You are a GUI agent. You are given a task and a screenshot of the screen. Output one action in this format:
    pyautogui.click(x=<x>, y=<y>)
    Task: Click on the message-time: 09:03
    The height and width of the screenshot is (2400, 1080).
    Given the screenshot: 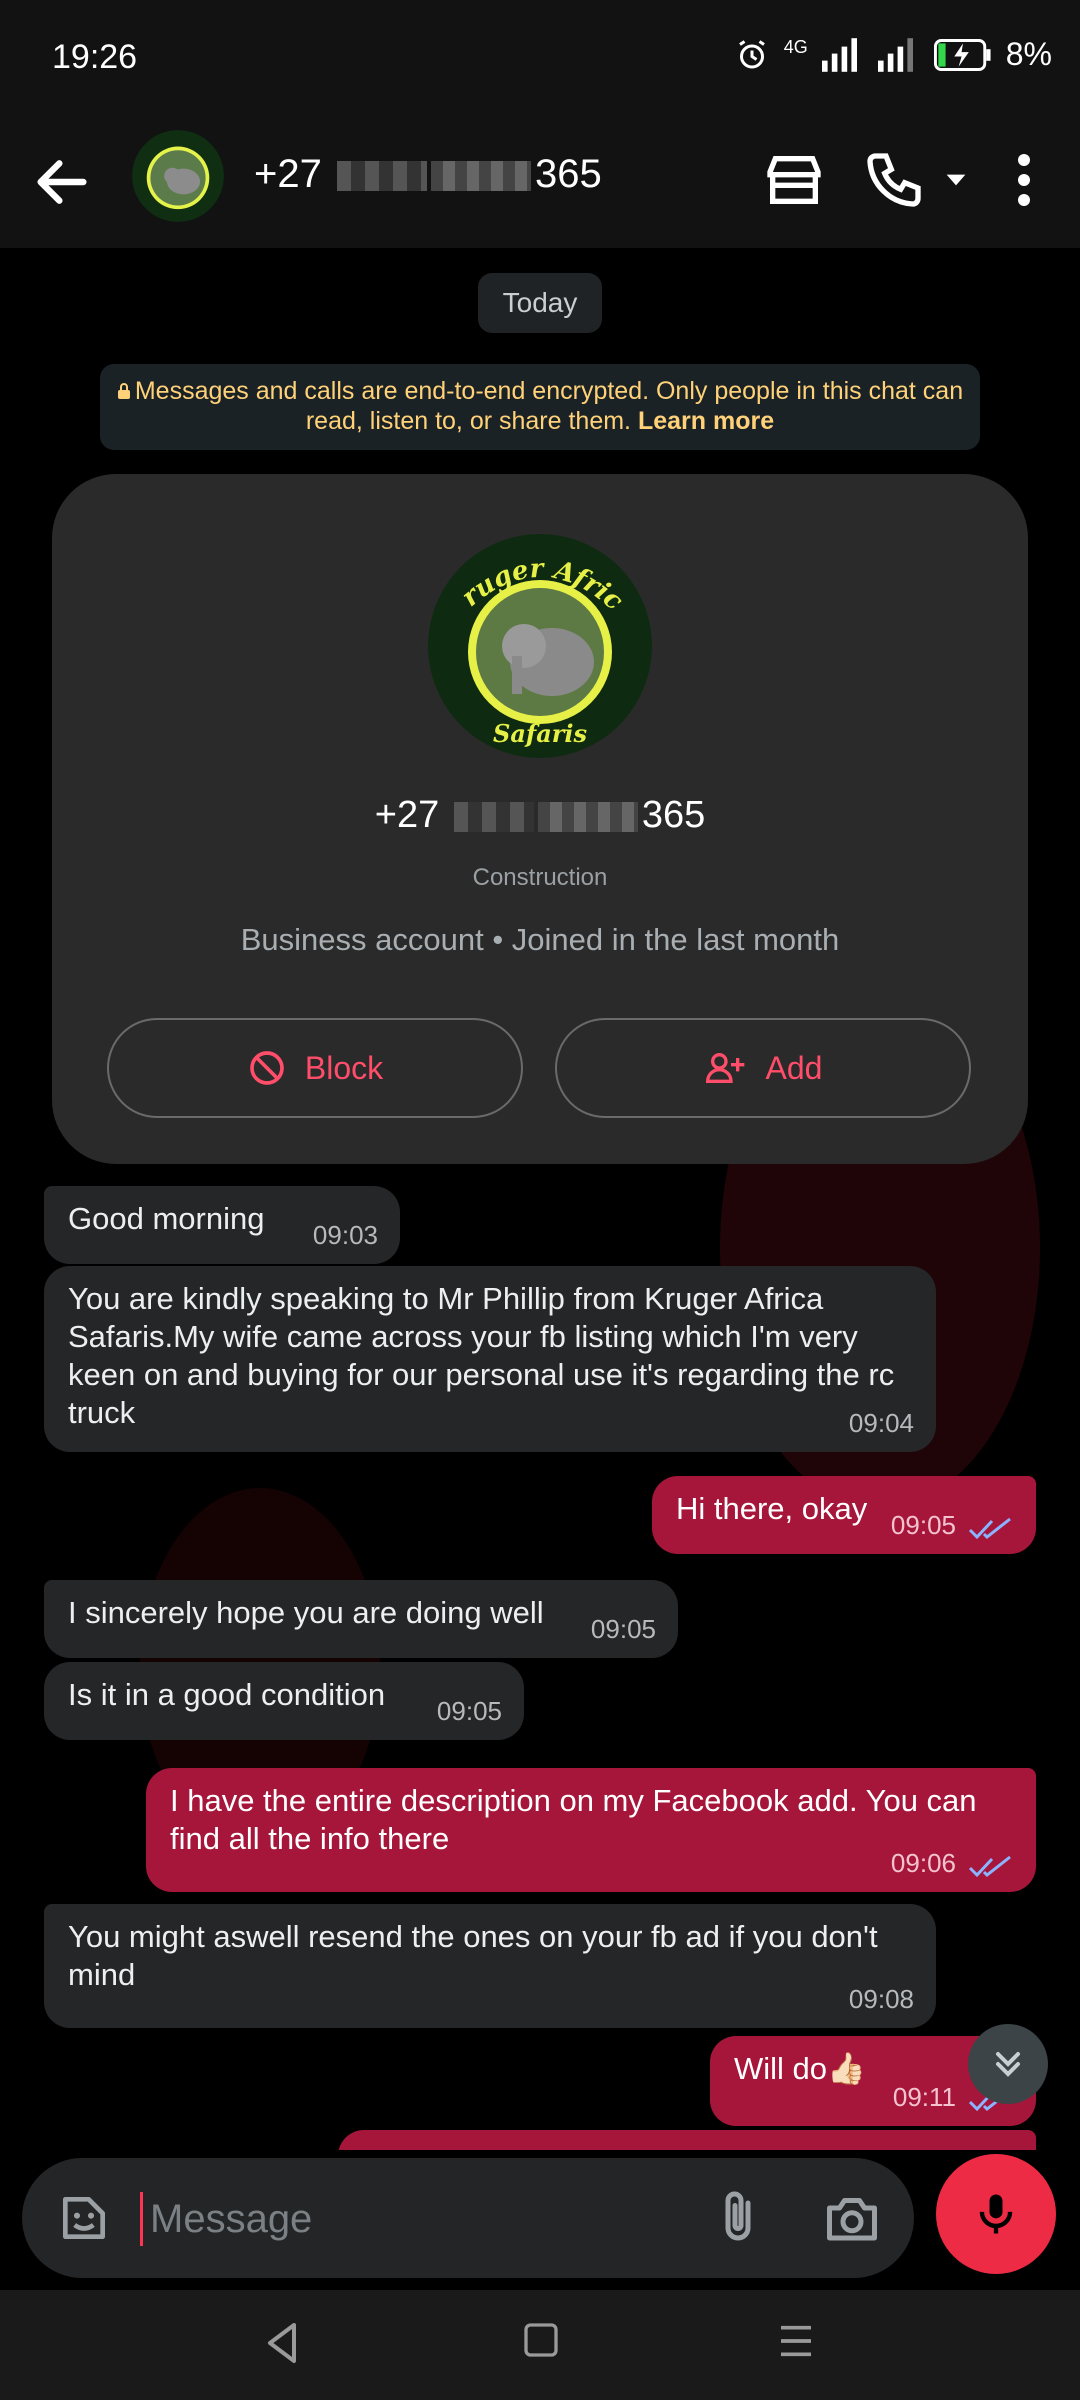 What is the action you would take?
    pyautogui.click(x=345, y=1235)
    